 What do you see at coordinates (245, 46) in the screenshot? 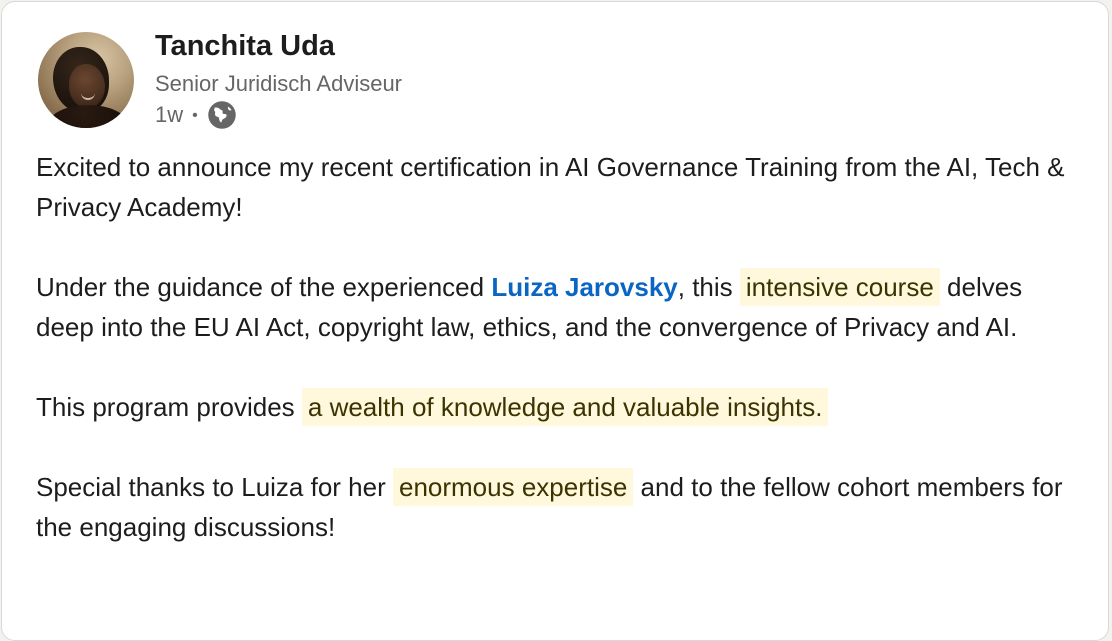
I see `author-name: Tanchita Uda` at bounding box center [245, 46].